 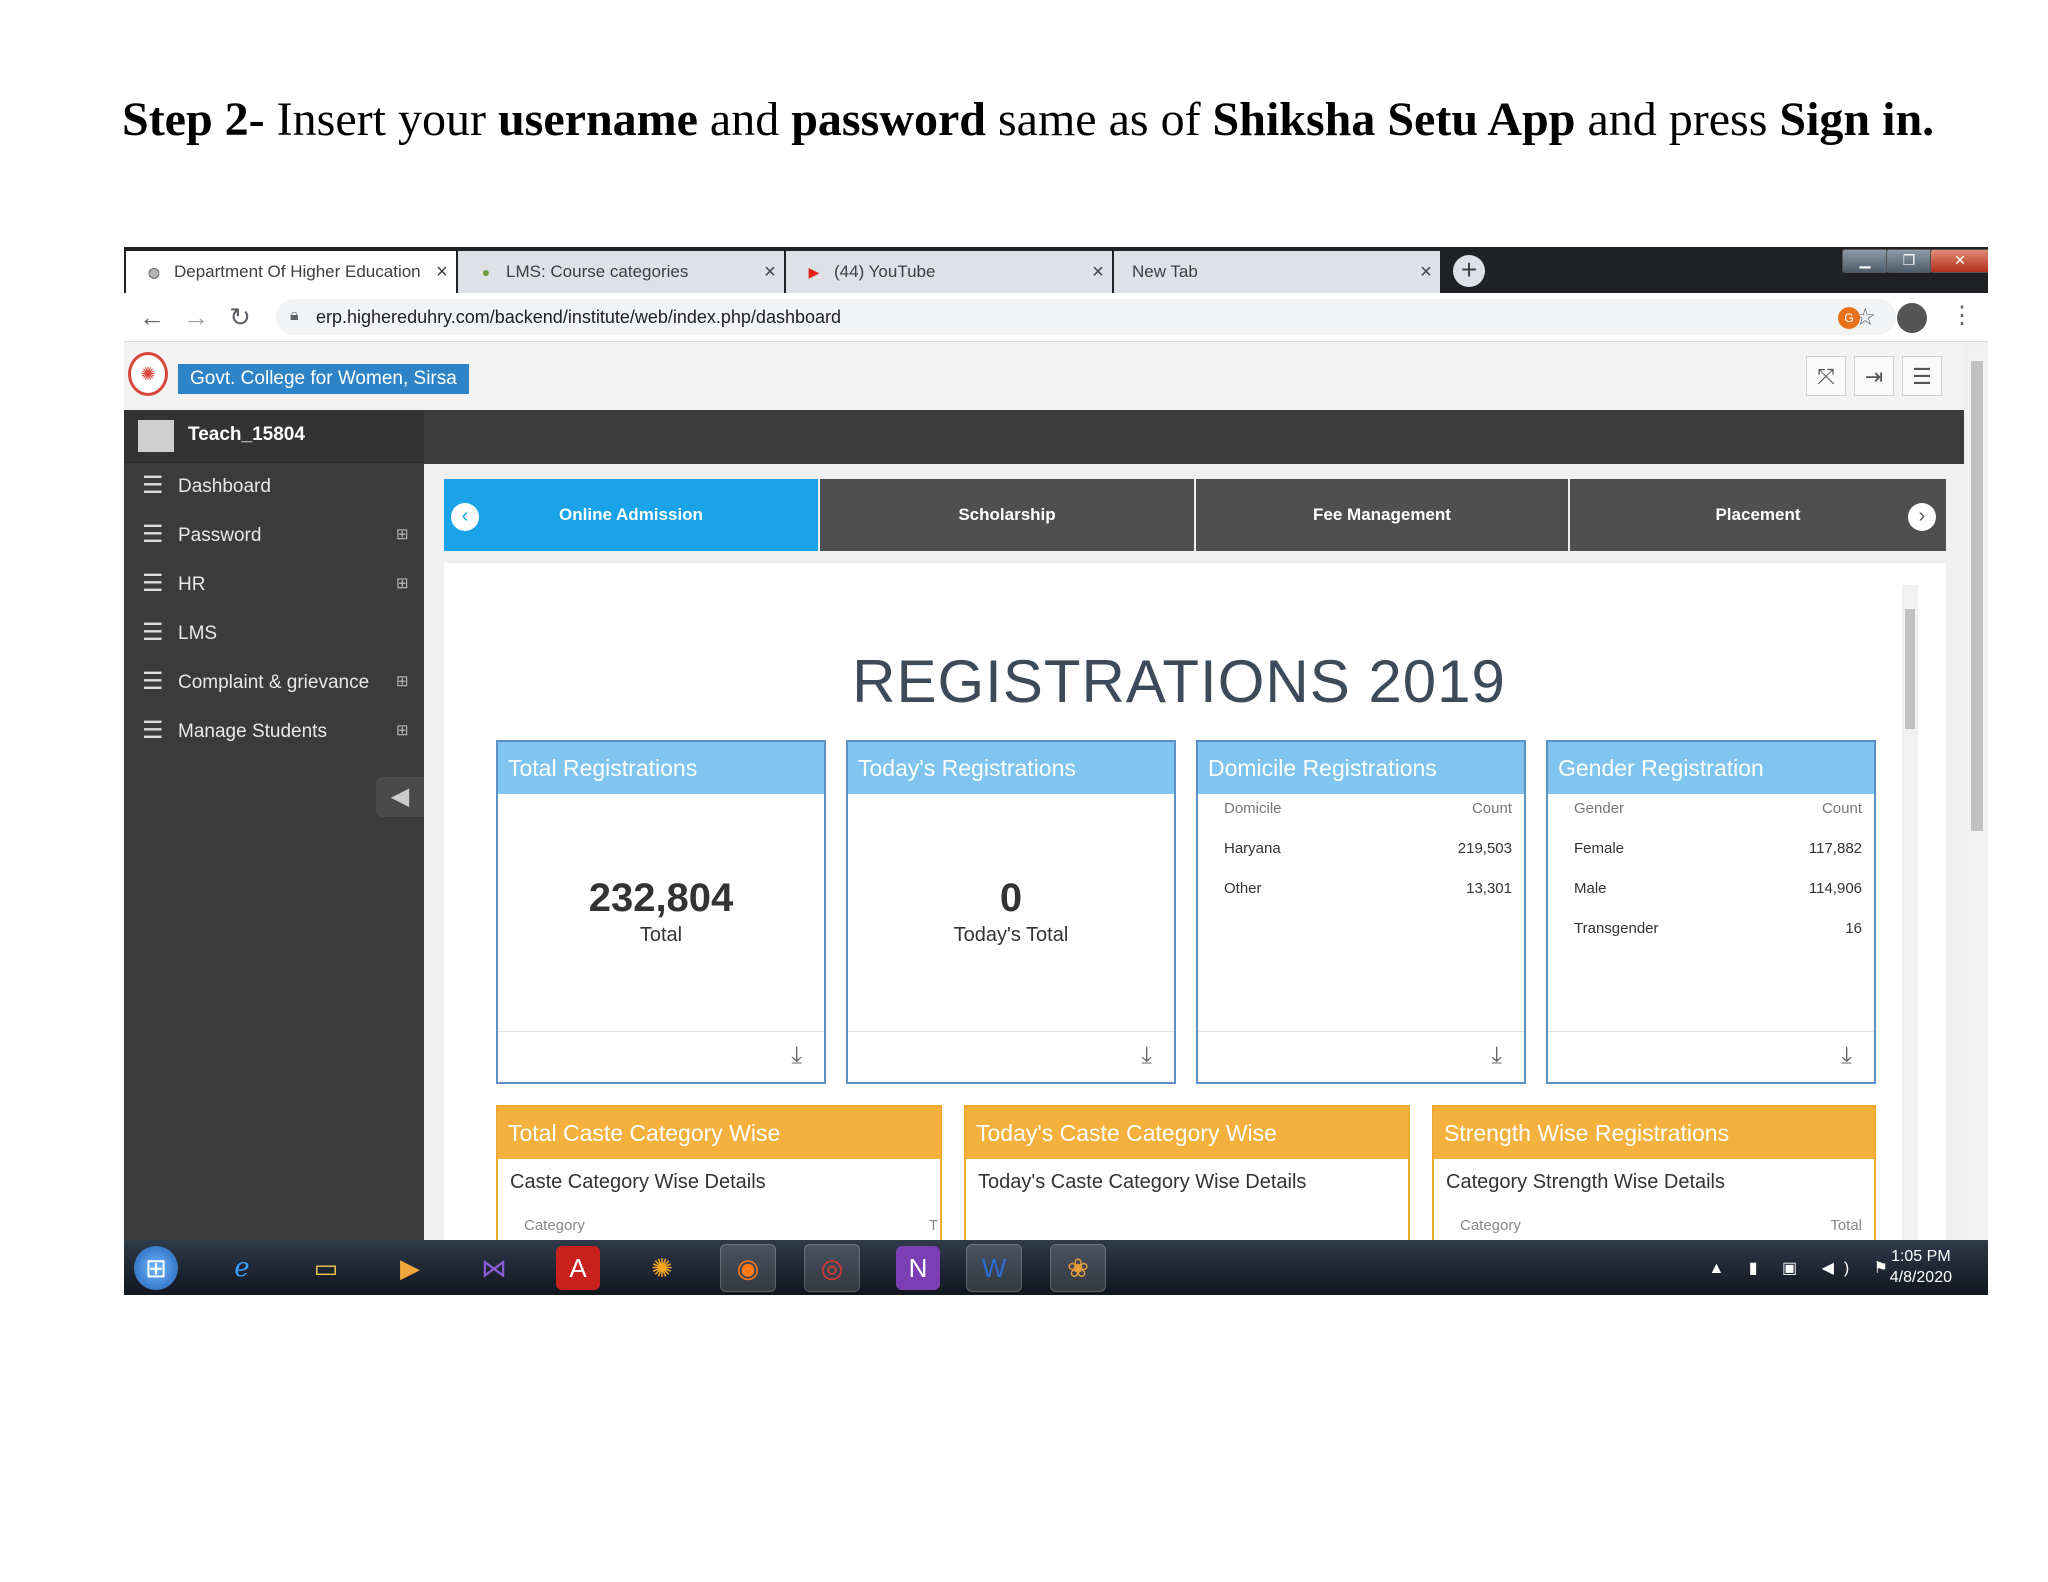 I want to click on tab-fee-management: Fee Management, so click(x=1382, y=515).